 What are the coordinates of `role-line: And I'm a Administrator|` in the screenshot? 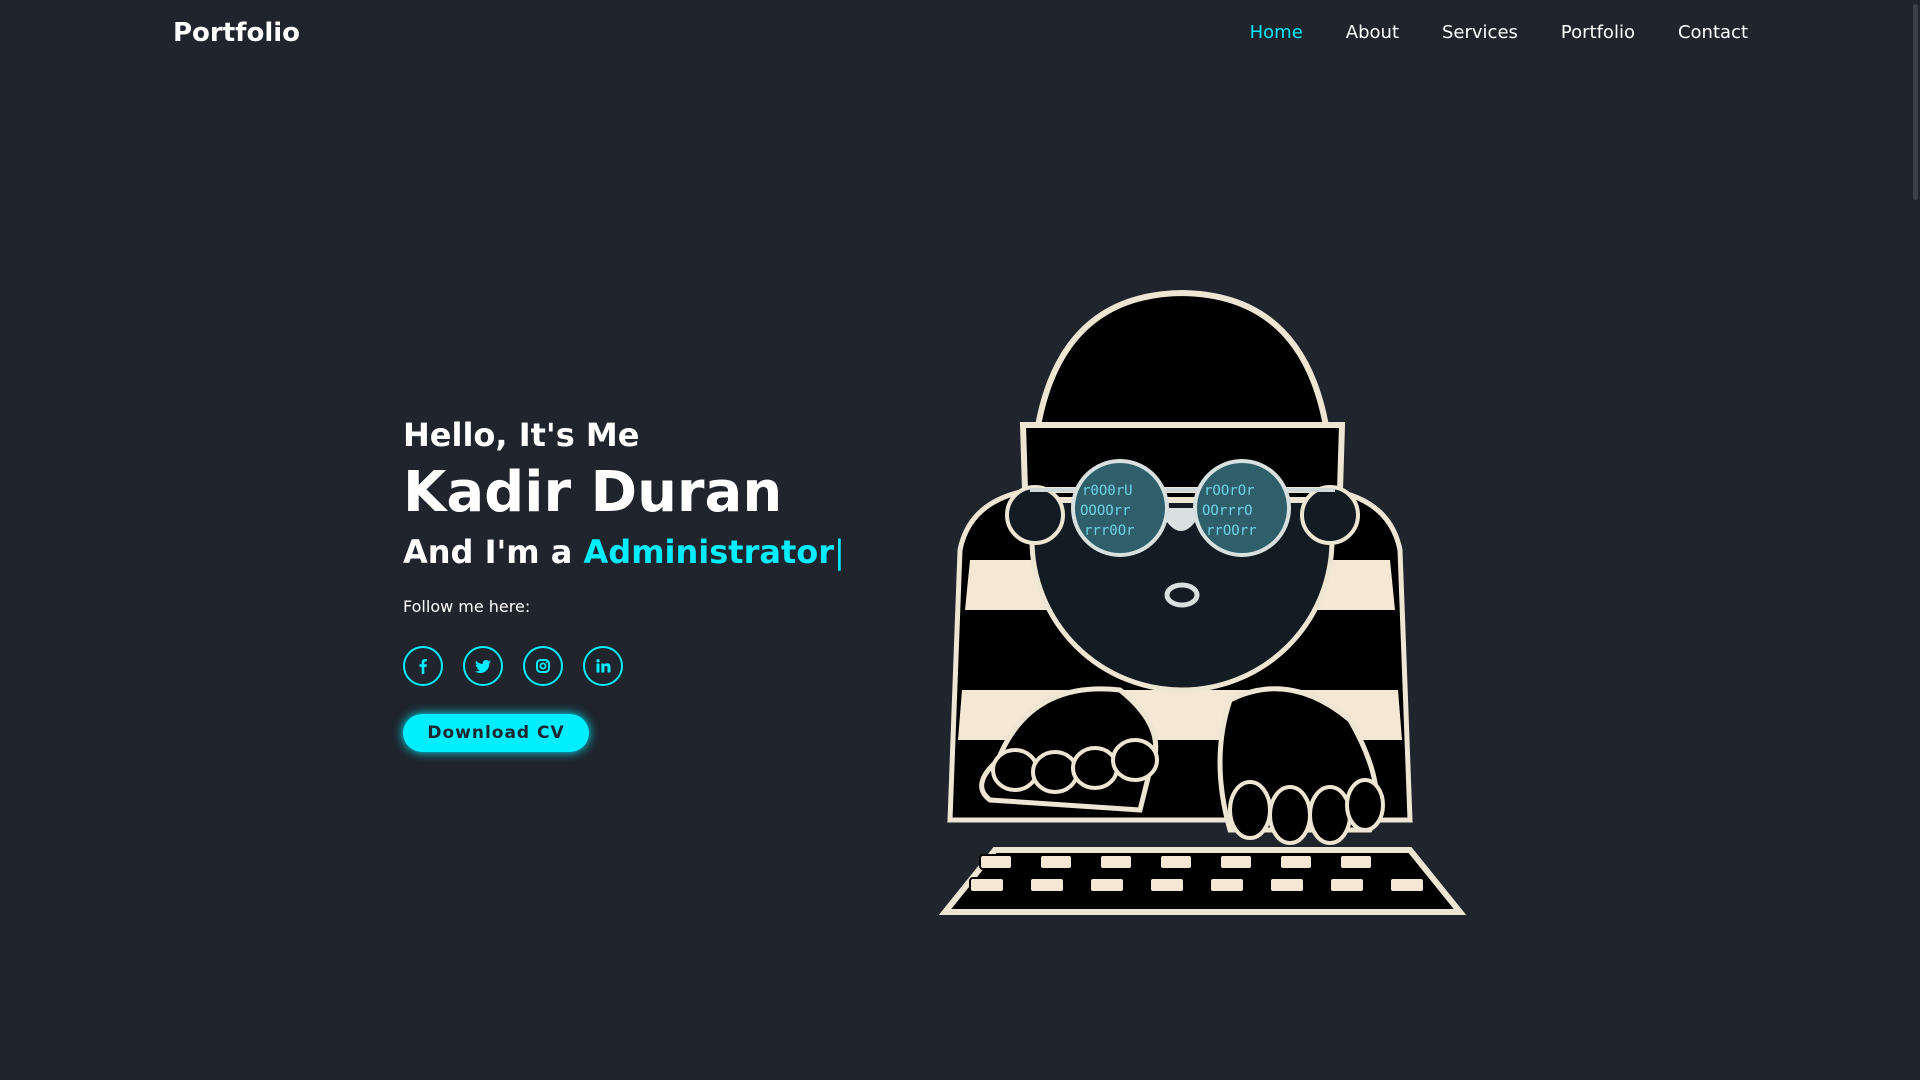 It's located at (663, 552).